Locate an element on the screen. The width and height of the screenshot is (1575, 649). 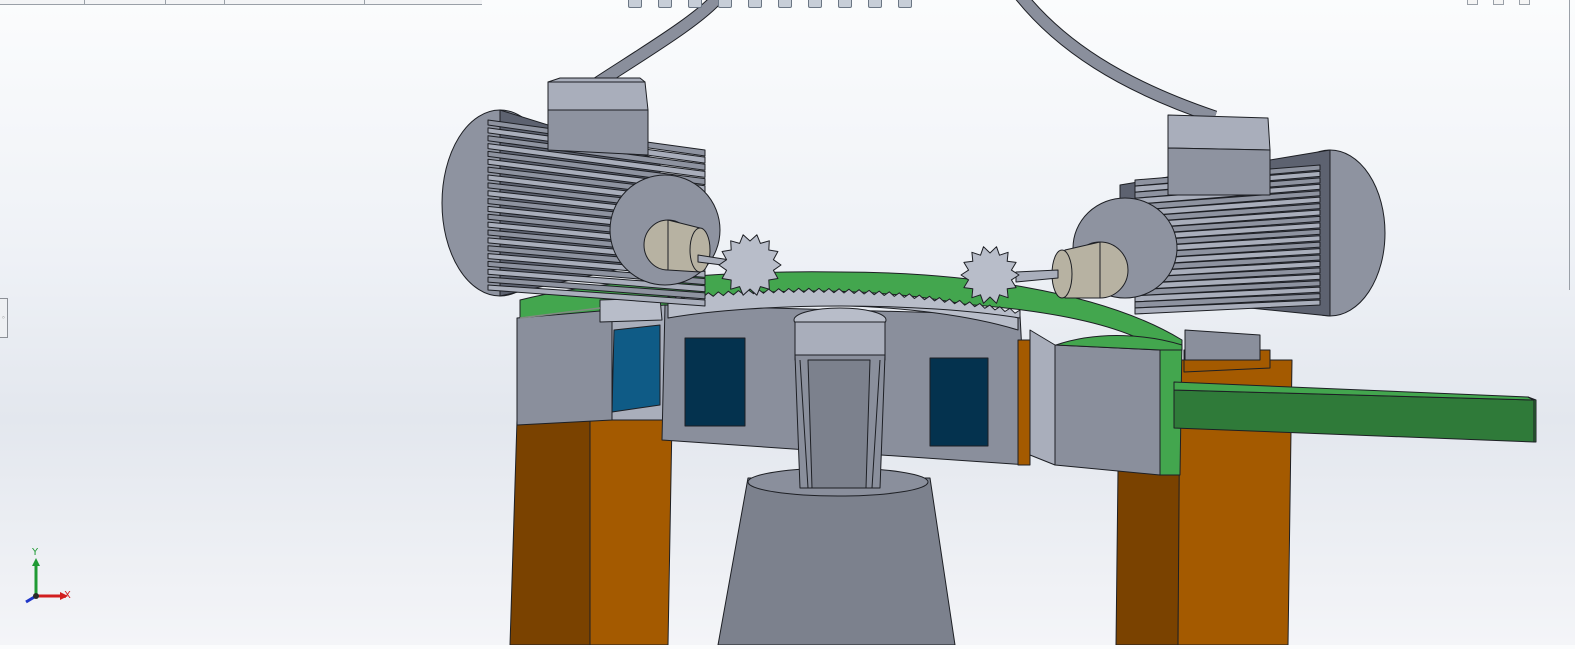
handle-grip-icon: ◦ is located at coordinates (3, 318).